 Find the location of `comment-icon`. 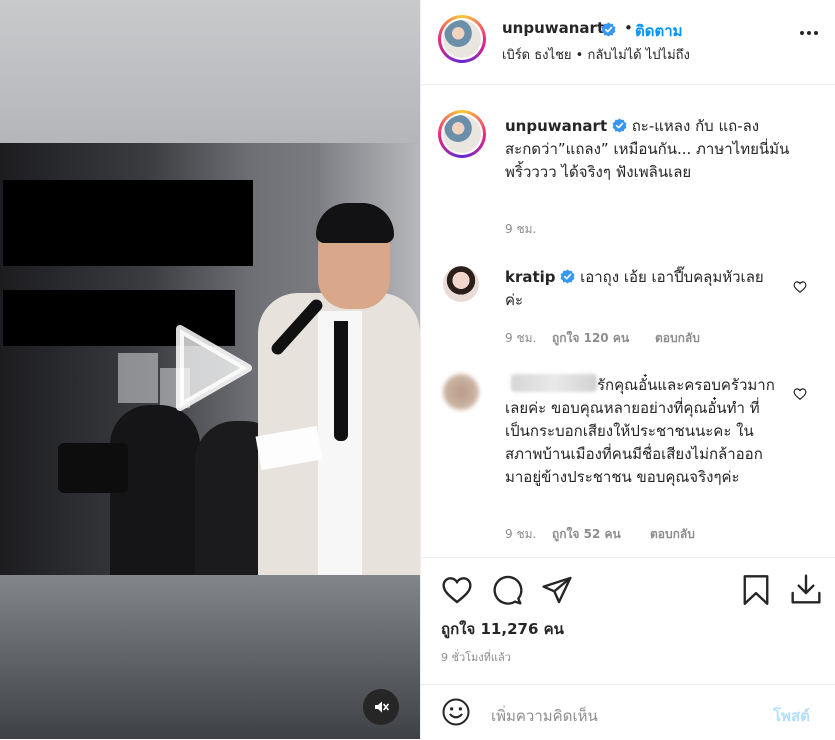

comment-icon is located at coordinates (507, 590).